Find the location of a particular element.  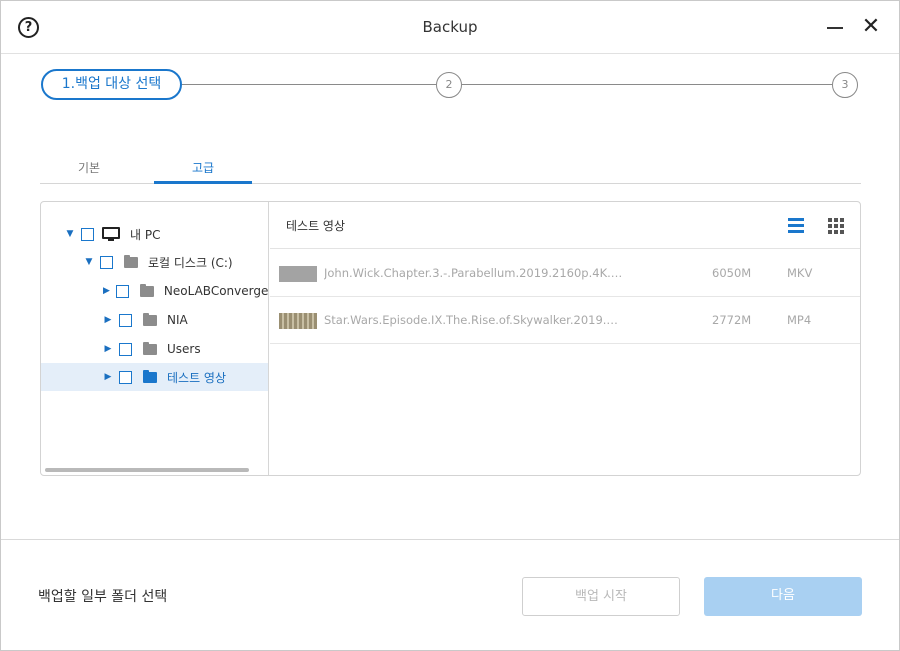

close-icon: ✕ is located at coordinates (871, 27).